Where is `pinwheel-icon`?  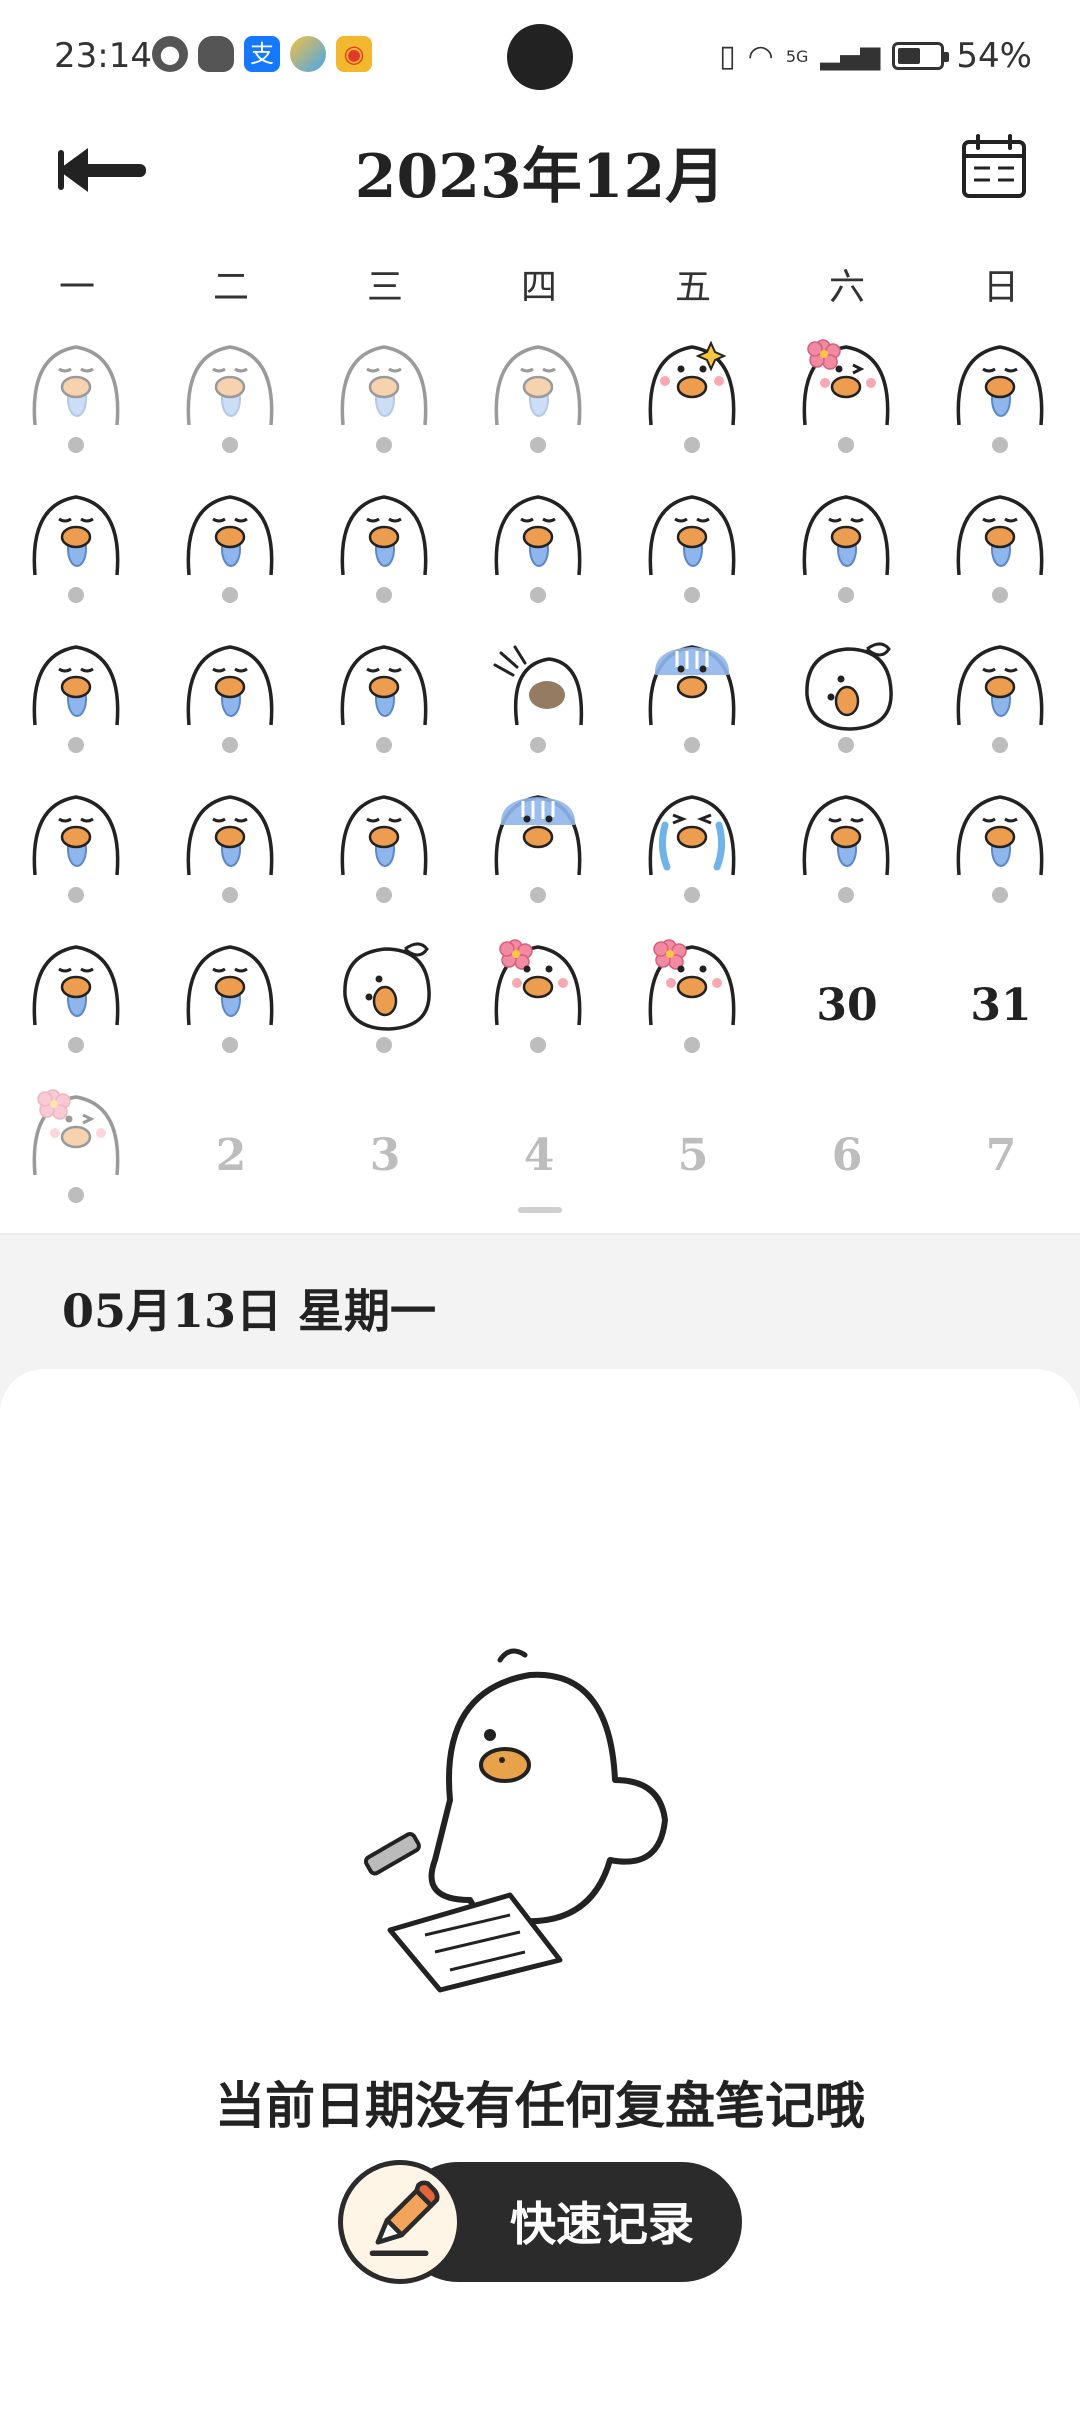
pinwheel-icon is located at coordinates (308, 54).